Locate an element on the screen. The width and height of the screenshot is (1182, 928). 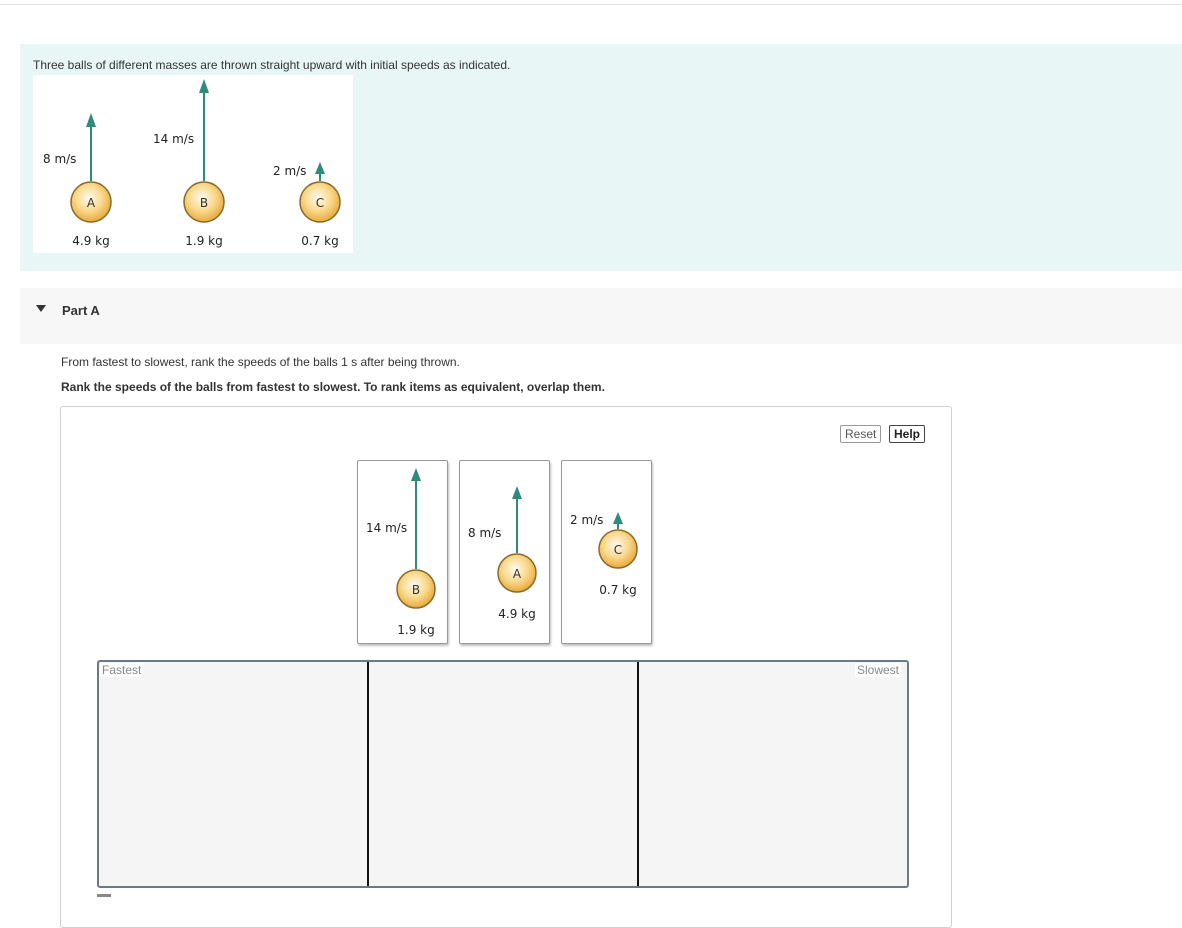
ball-c-letter: C is located at coordinates (320, 203).